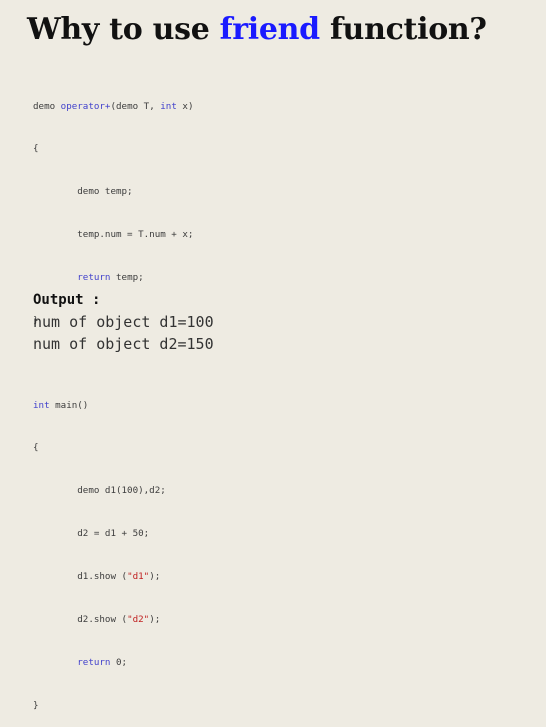  I want to click on code-line: d2.show ("d2");, so click(113, 620).